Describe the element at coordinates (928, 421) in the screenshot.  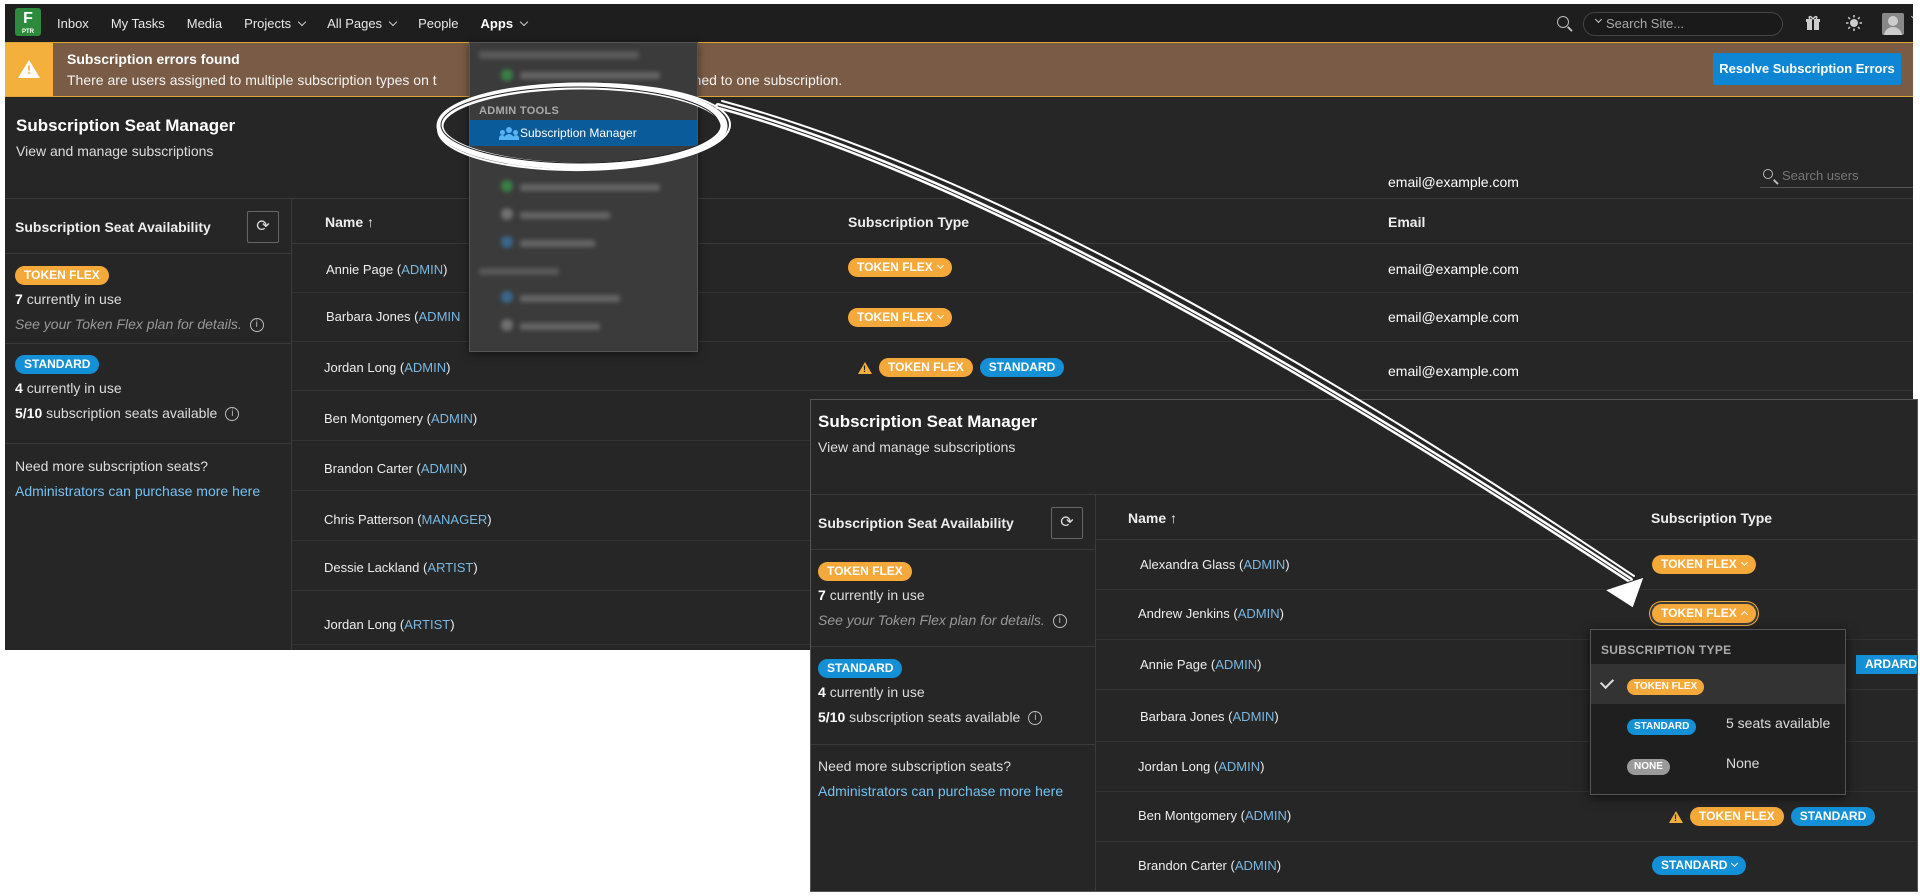
I see `page-title: Subscription Seat Manager` at that location.